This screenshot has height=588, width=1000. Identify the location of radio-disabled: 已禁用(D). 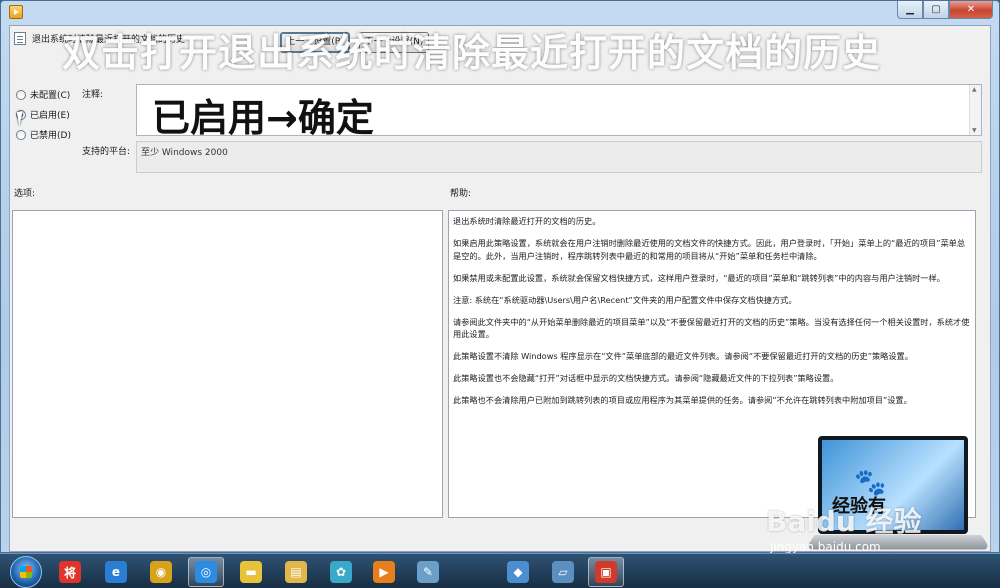
(43, 134).